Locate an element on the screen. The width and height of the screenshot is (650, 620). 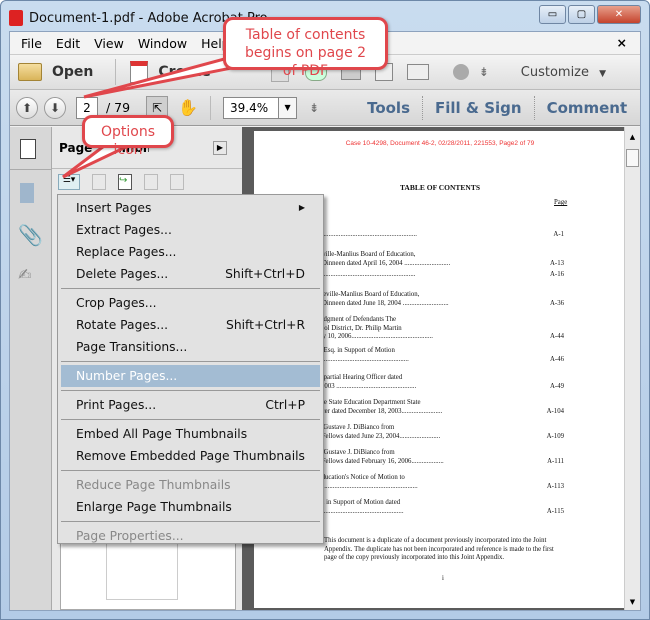
options-callout: Options icon is located at coordinates (128, 136).